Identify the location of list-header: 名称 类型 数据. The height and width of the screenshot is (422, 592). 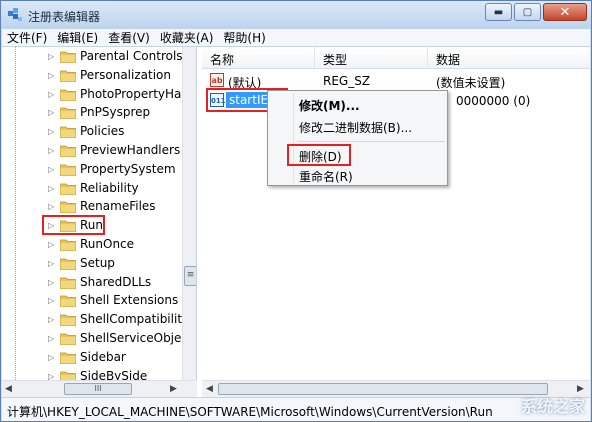
(396, 58).